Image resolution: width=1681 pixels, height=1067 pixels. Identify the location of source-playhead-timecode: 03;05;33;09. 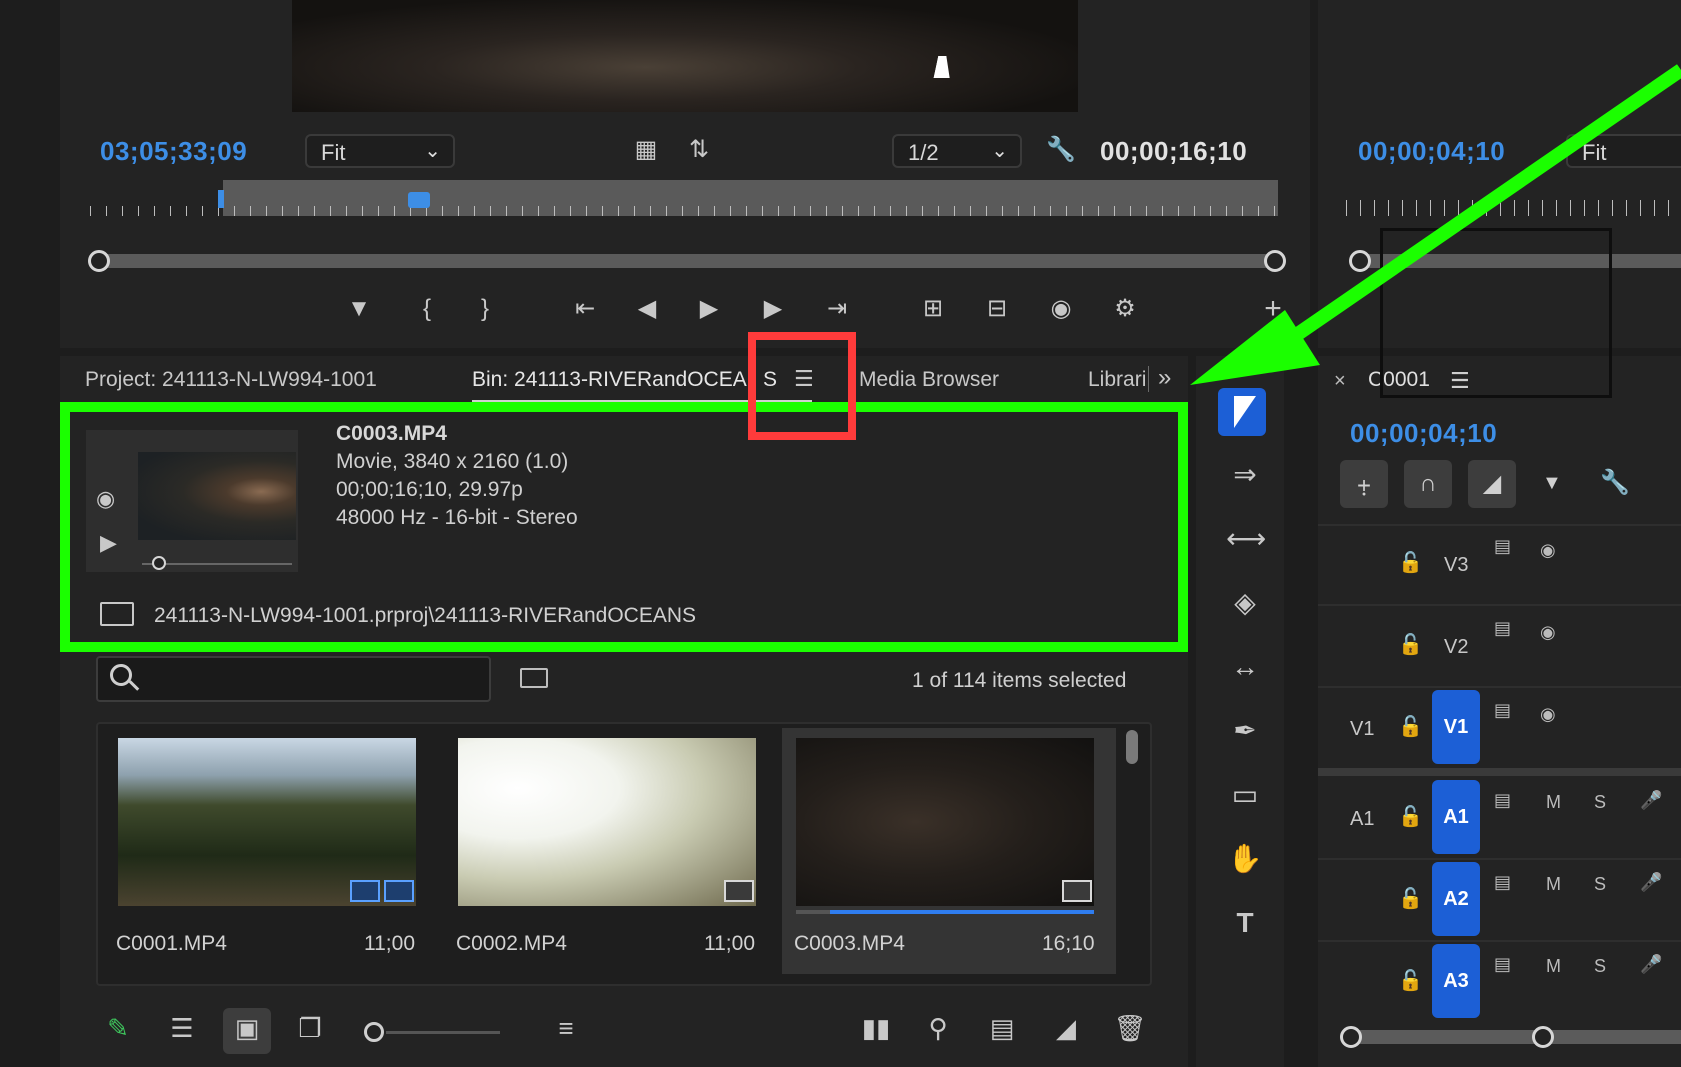
(173, 151).